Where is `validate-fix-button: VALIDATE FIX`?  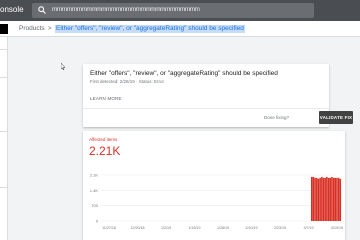
validate-fix-button: VALIDATE FIX is located at coordinates (336, 117).